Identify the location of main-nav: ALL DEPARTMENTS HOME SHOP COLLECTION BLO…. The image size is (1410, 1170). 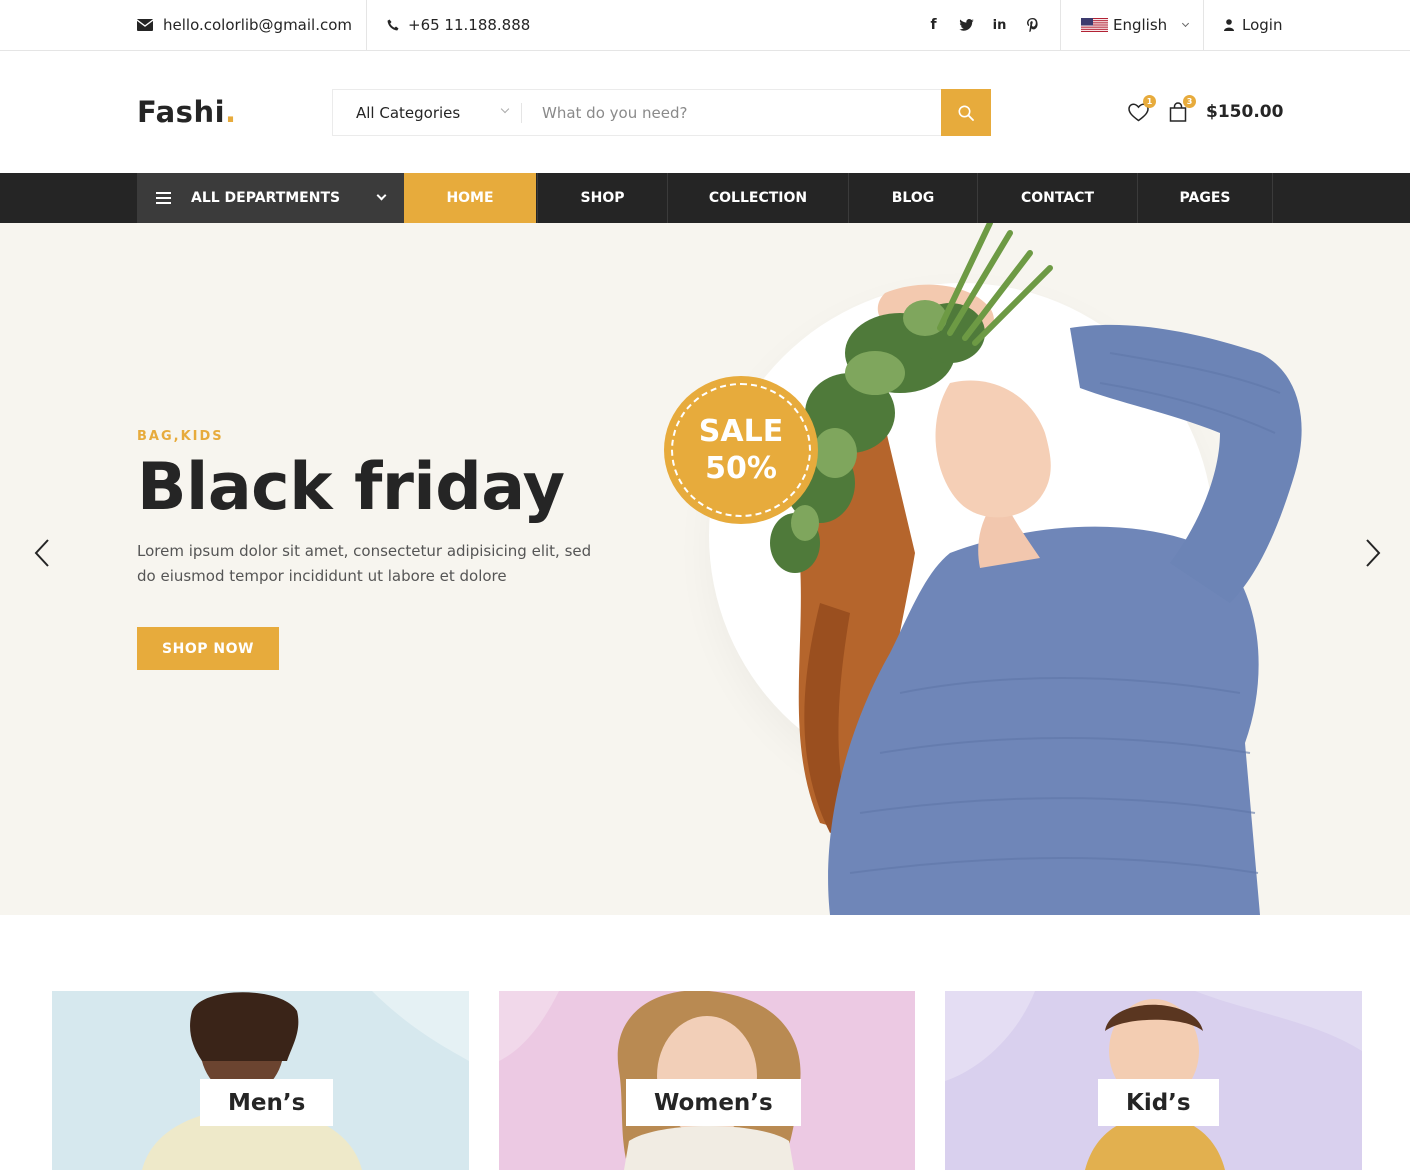
(705, 198).